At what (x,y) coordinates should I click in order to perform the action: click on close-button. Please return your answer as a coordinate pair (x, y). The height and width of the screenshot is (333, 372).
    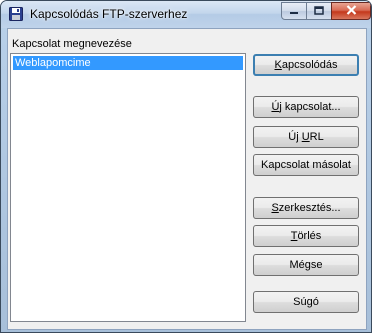
    Looking at the image, I should click on (351, 11).